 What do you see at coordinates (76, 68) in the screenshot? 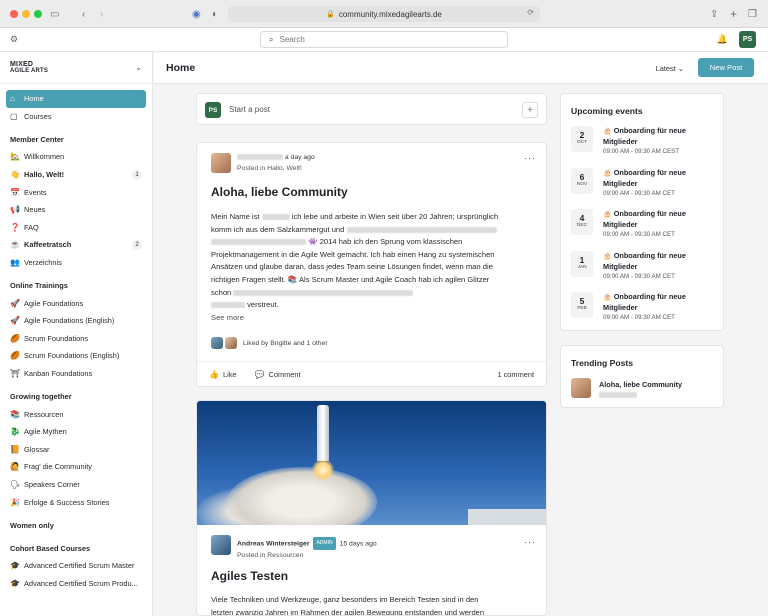
I see `community-switcher: MIXED AGILE ARTS ⌄` at bounding box center [76, 68].